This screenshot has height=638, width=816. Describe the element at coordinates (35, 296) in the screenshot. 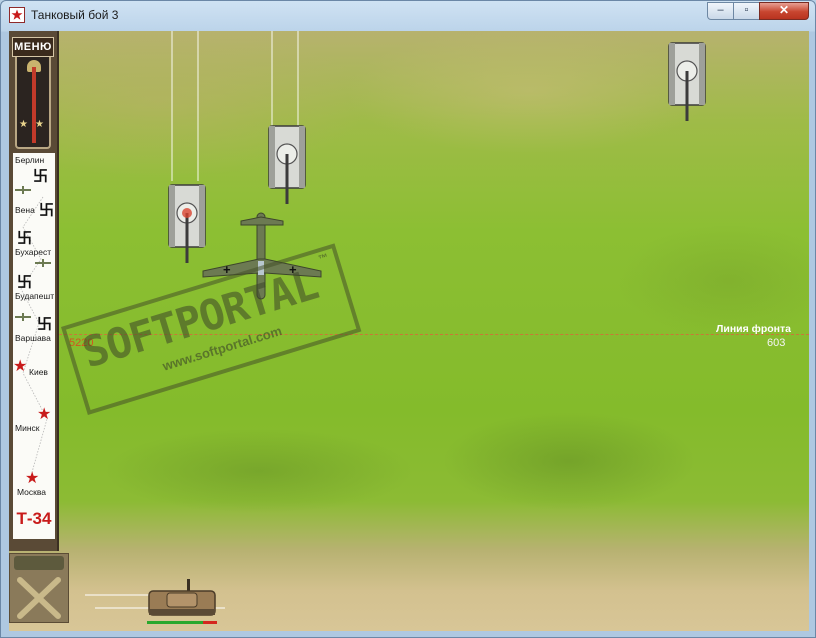

I see `city-budapest: Будапешт` at that location.